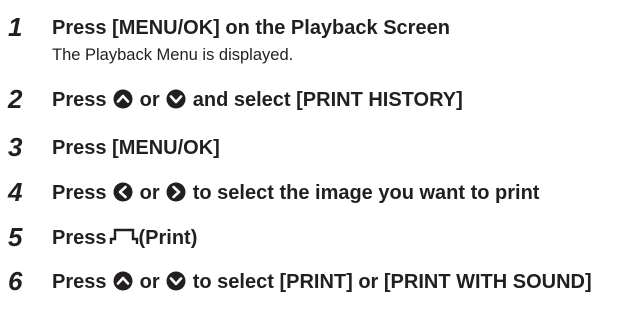 The width and height of the screenshot is (635, 325). What do you see at coordinates (123, 192) in the screenshot?
I see `left-arrow-icon` at bounding box center [123, 192].